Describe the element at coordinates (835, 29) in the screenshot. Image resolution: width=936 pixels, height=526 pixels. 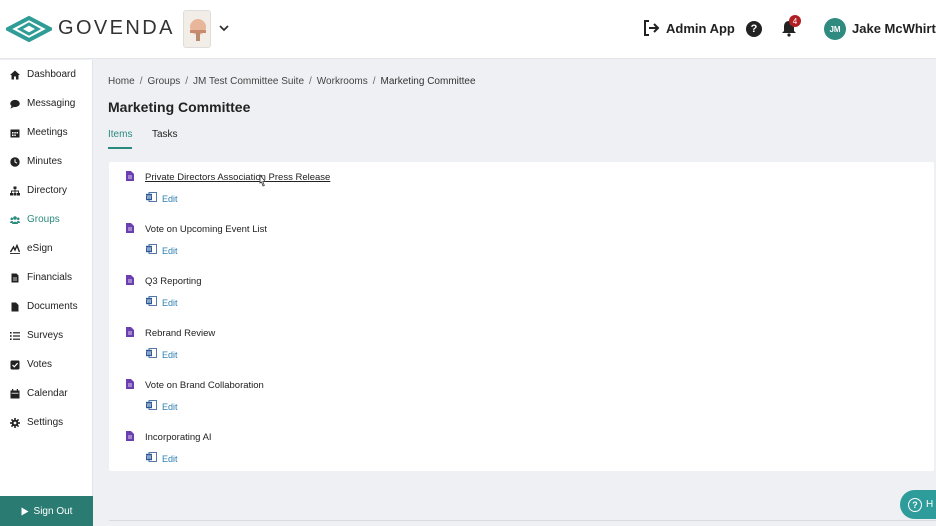
I see `avatar: JM` at that location.